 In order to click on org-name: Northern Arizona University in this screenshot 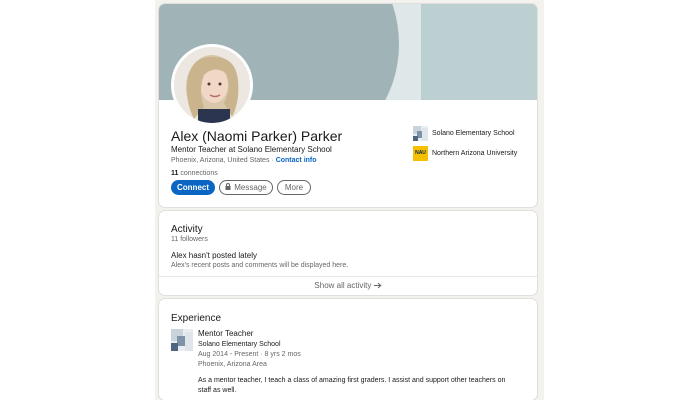, I will do `click(475, 153)`.